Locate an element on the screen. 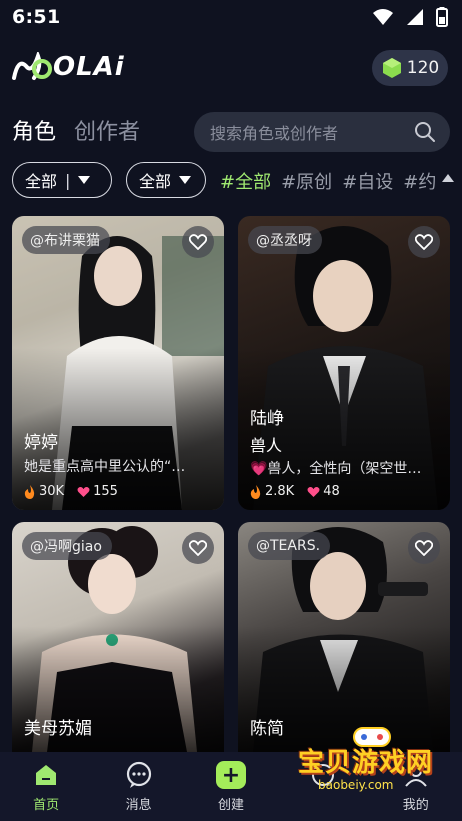 The image size is (462, 821). app-logo: OLAi is located at coordinates (68, 67).